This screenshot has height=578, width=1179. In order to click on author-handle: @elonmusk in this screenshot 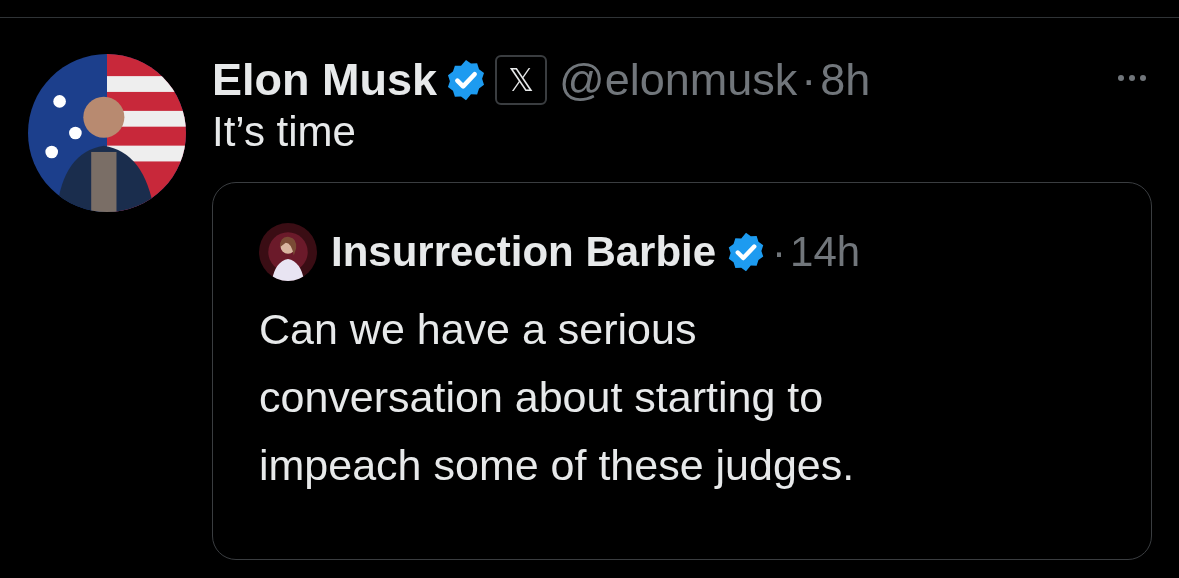, I will do `click(678, 80)`.